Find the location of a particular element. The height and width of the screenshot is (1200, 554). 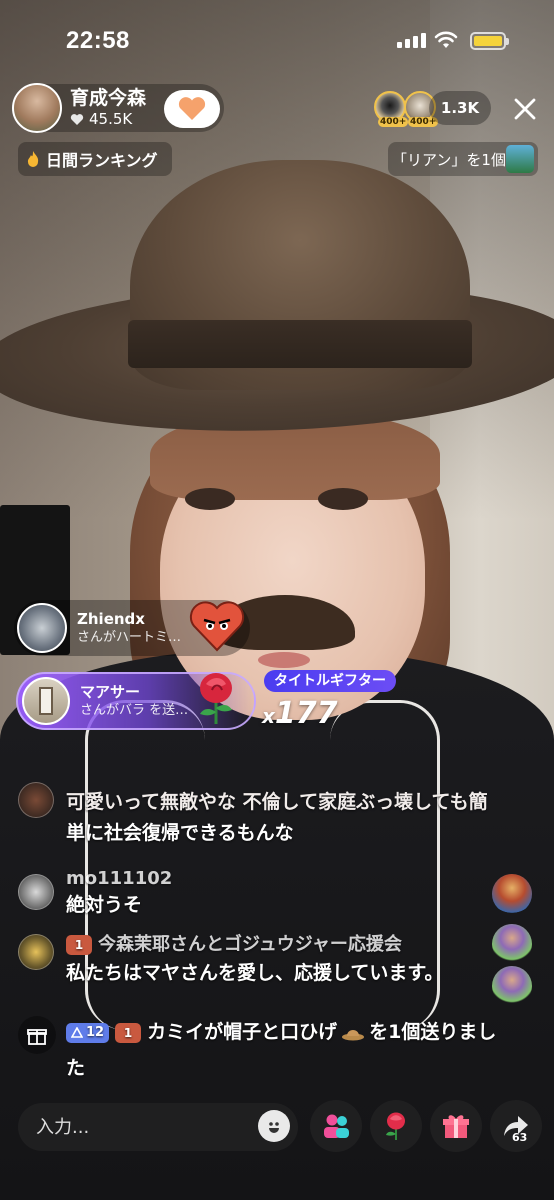

gift-combo-count: x177 is located at coordinates (300, 713).